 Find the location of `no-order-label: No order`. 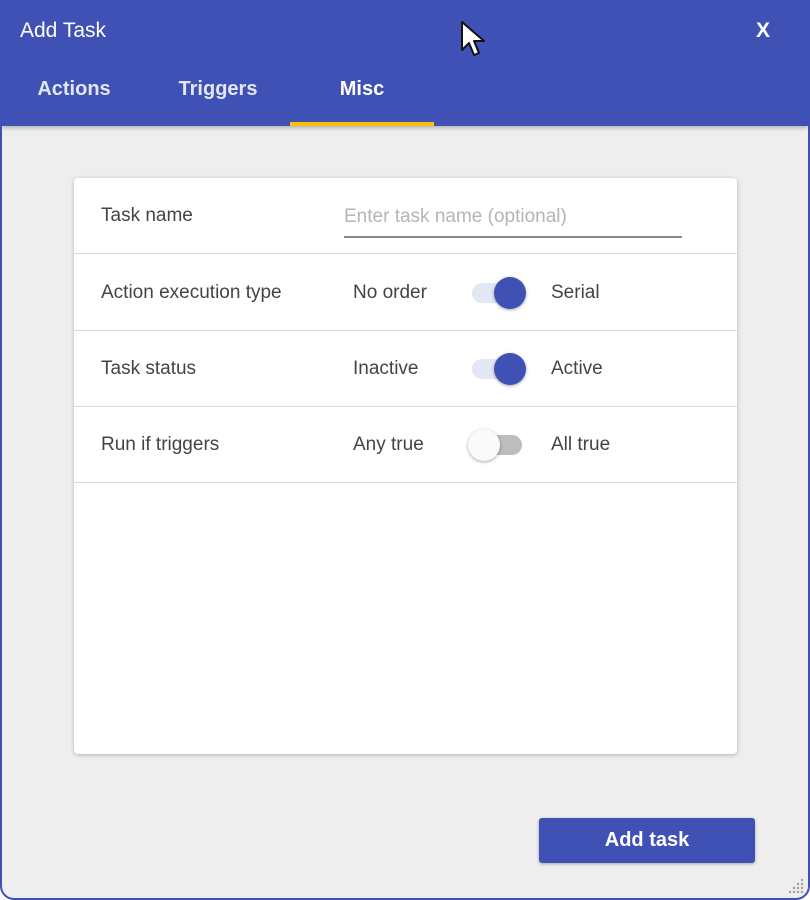

no-order-label: No order is located at coordinates (390, 292).